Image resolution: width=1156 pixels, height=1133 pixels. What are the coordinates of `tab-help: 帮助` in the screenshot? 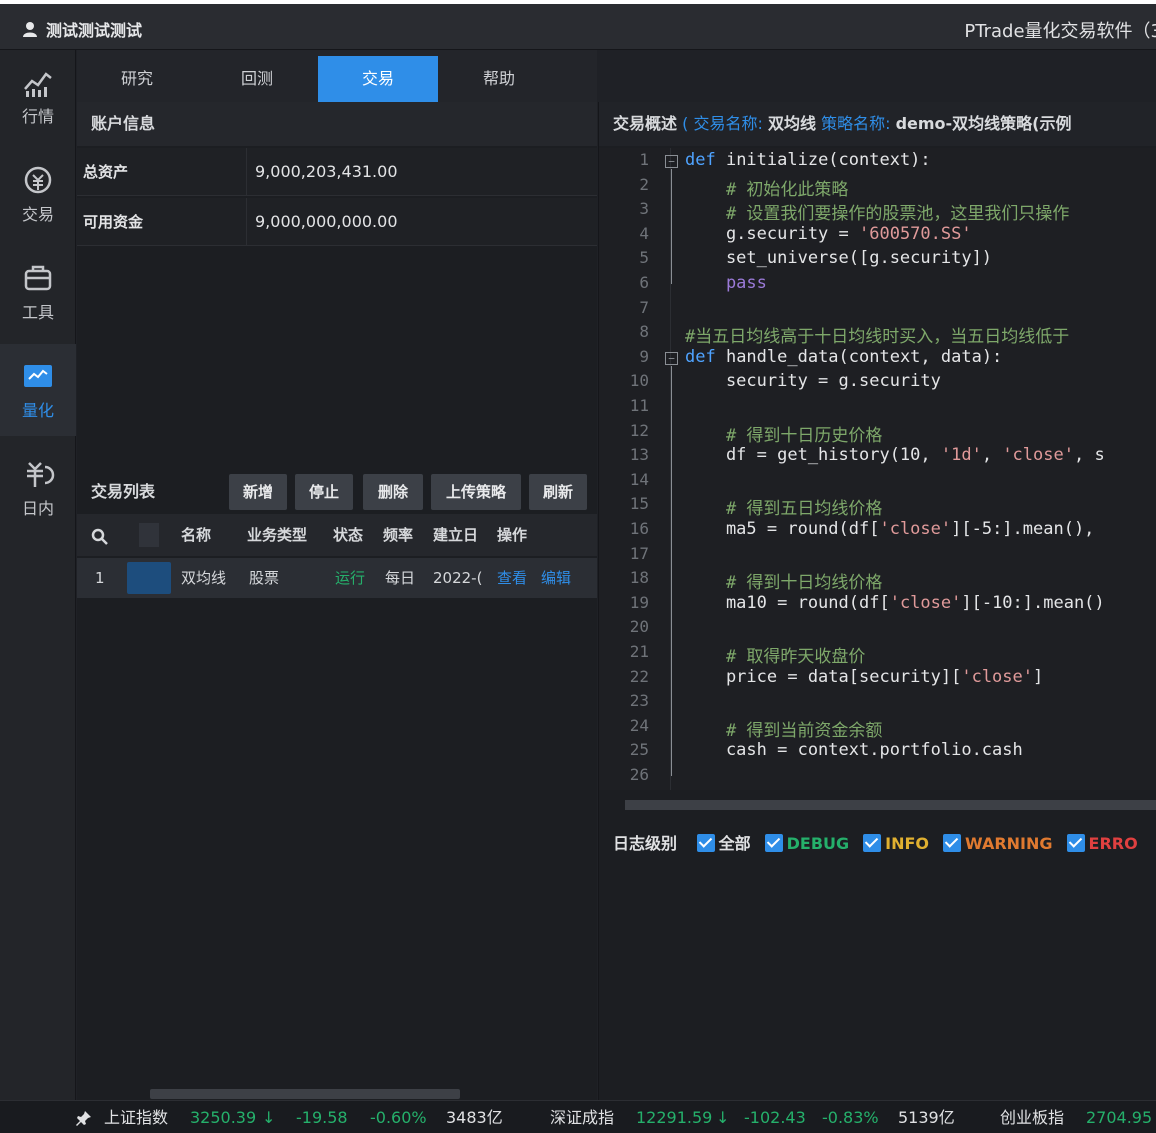 It's located at (499, 79).